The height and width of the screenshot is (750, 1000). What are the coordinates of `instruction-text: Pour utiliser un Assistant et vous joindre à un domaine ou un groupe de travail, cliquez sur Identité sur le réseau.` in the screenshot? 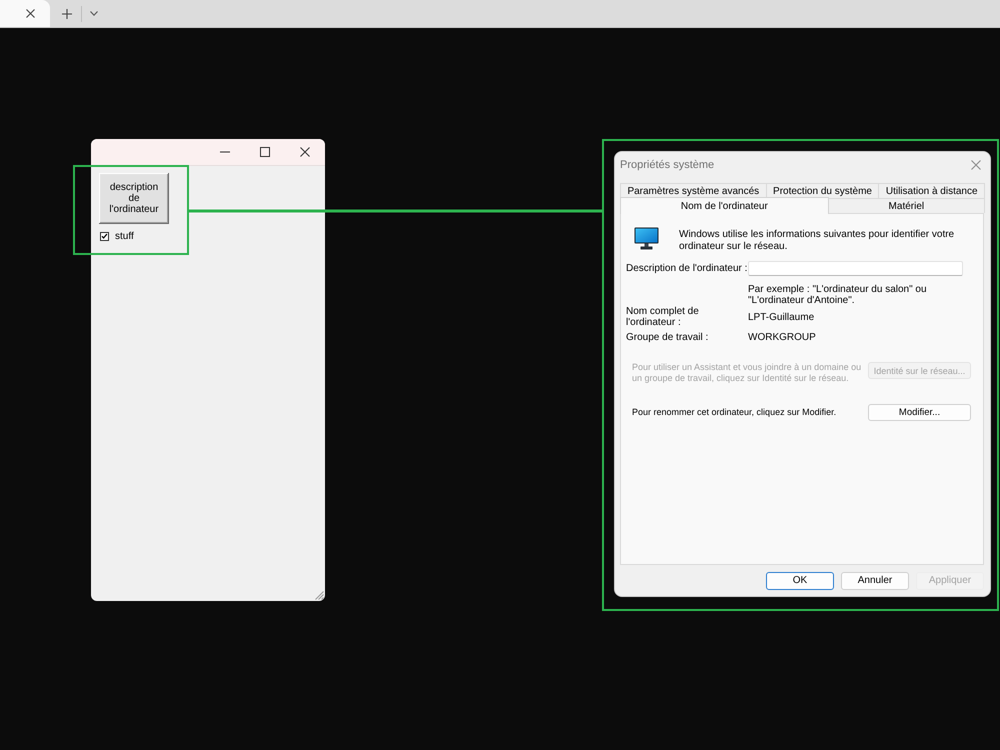 It's located at (747, 373).